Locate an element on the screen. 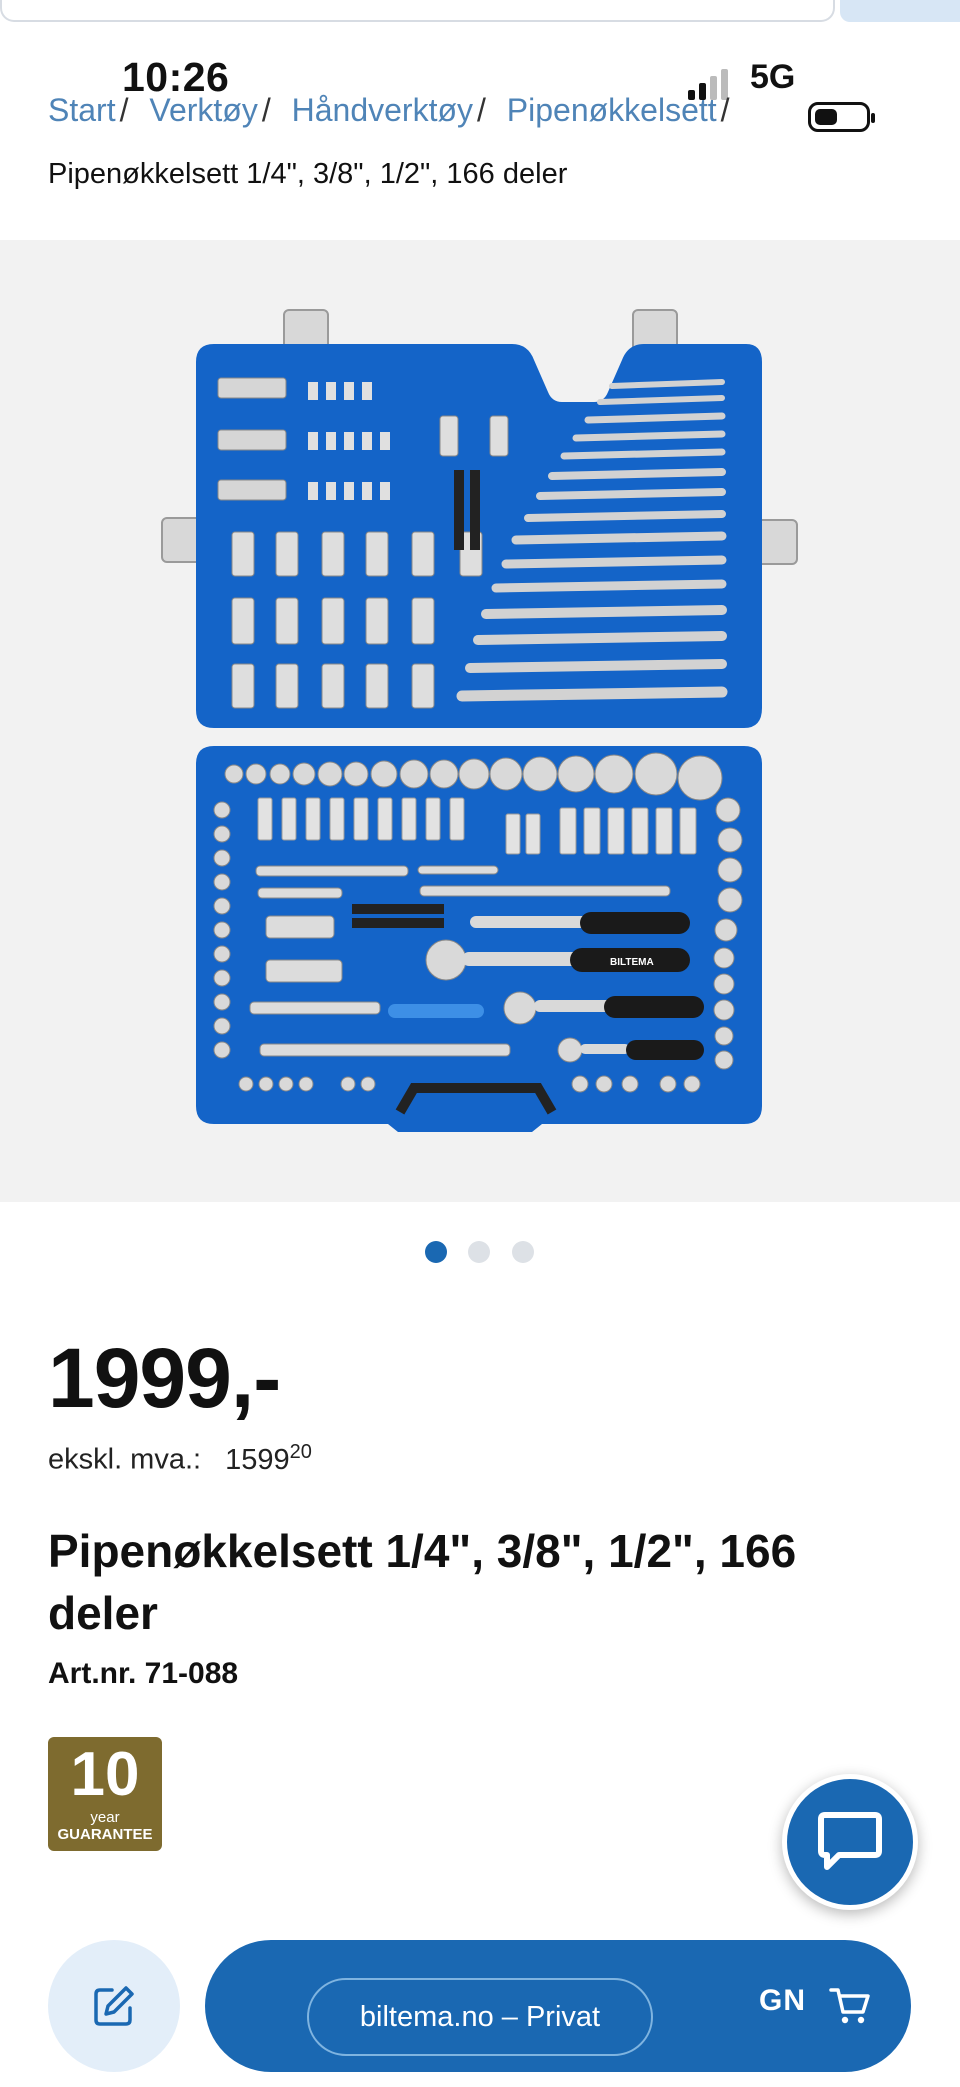 The image size is (960, 2087). tab-strip-edge is located at coordinates (900, 11).